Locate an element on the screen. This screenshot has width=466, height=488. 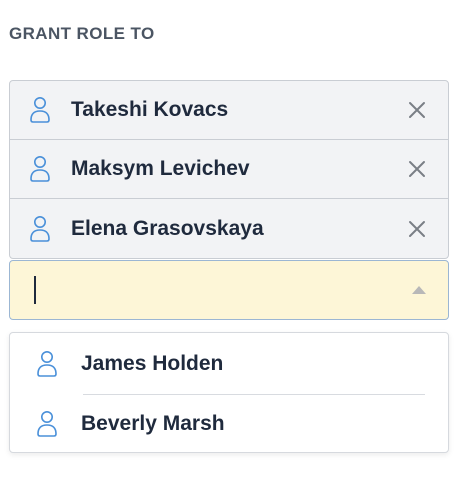
chevron-up-icon is located at coordinates (419, 290).